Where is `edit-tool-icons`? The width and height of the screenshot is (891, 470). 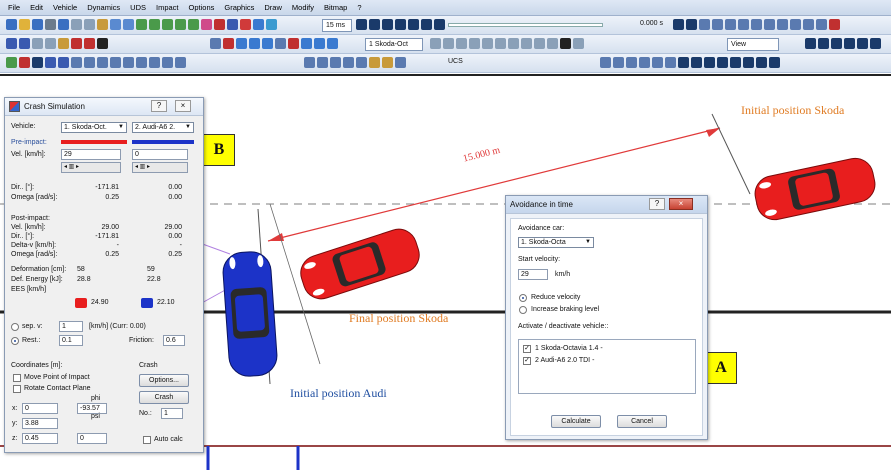
edit-tool-icons is located at coordinates (355, 63).